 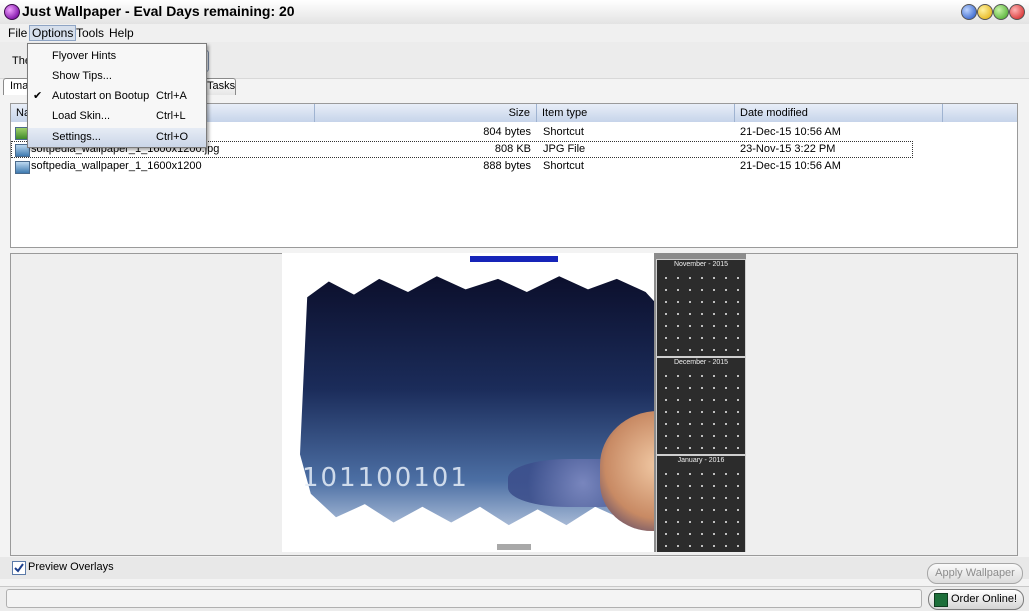 What do you see at coordinates (17, 33) in the screenshot?
I see `menu-file: File` at bounding box center [17, 33].